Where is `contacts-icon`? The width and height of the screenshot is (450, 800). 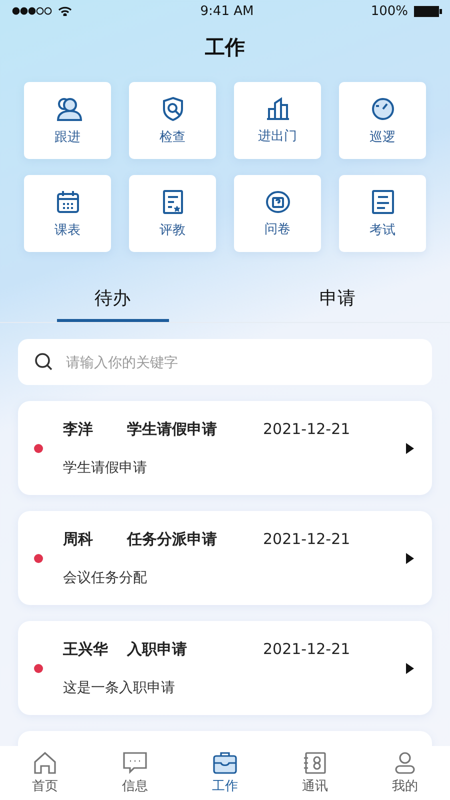 contacts-icon is located at coordinates (315, 763).